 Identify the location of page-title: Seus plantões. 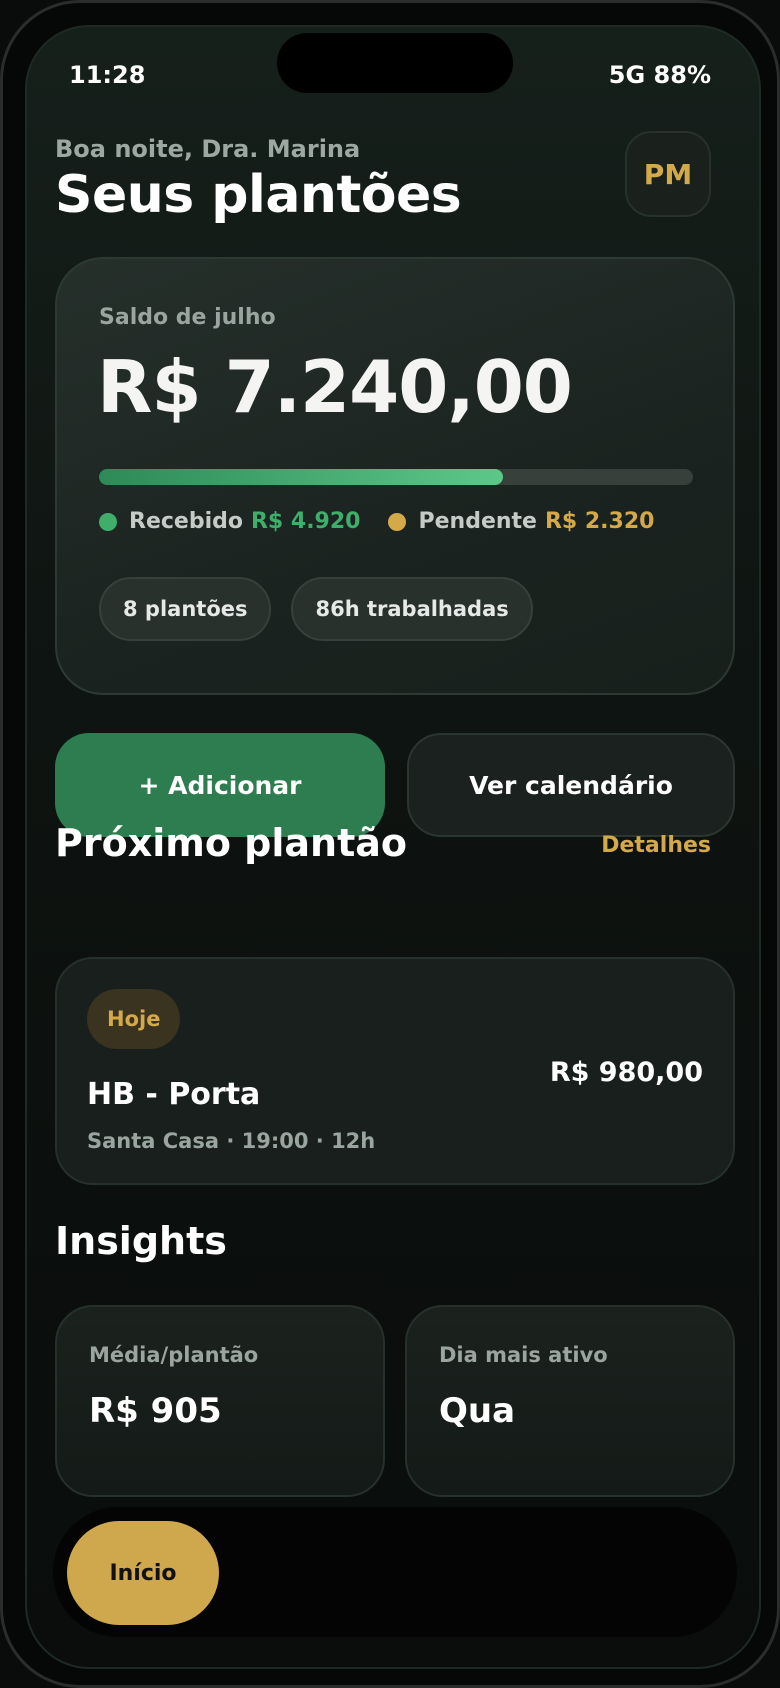
(258, 195).